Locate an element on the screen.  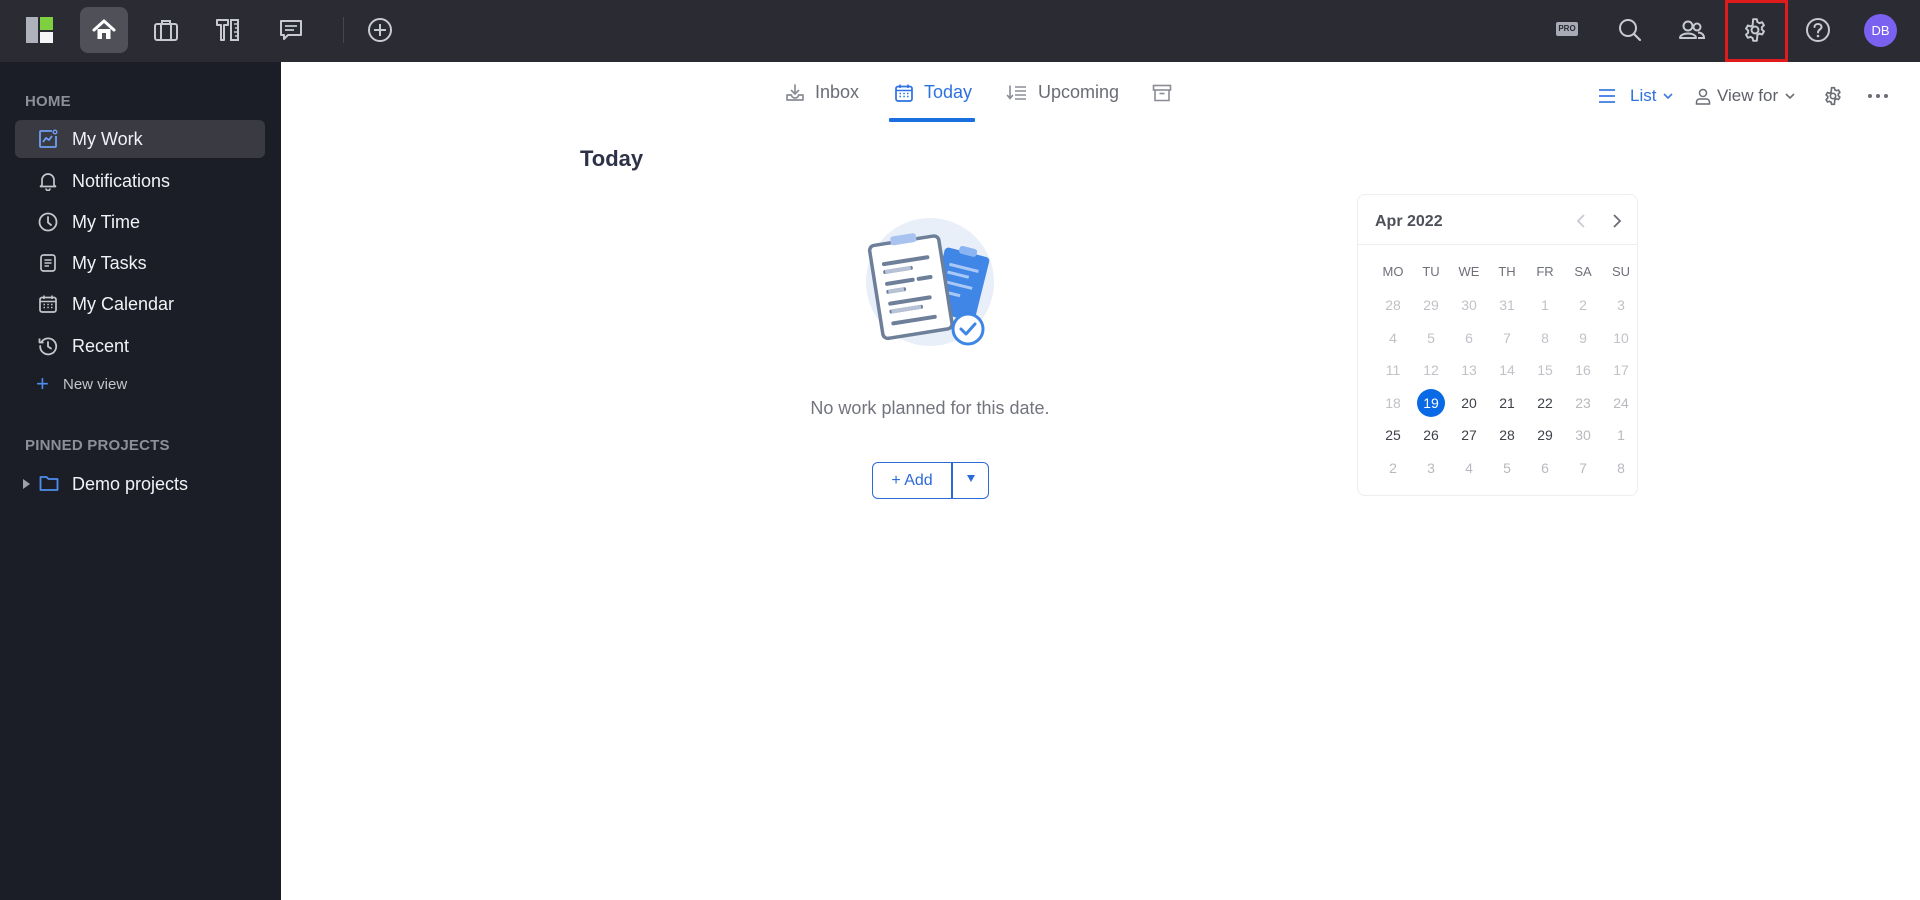
calendar-day: 14 is located at coordinates (1507, 370).